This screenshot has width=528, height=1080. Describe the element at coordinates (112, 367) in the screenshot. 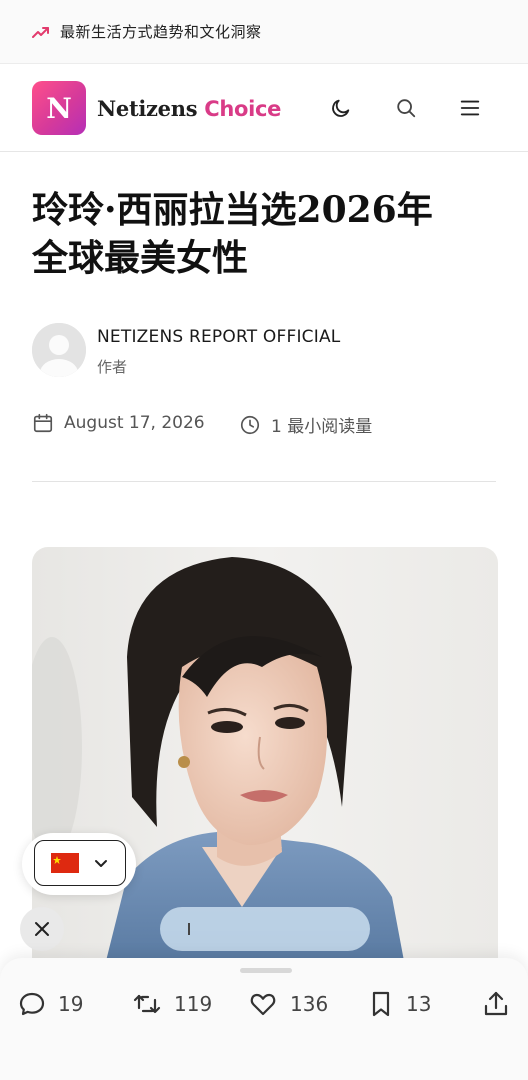

I see `author-role: 作者` at that location.